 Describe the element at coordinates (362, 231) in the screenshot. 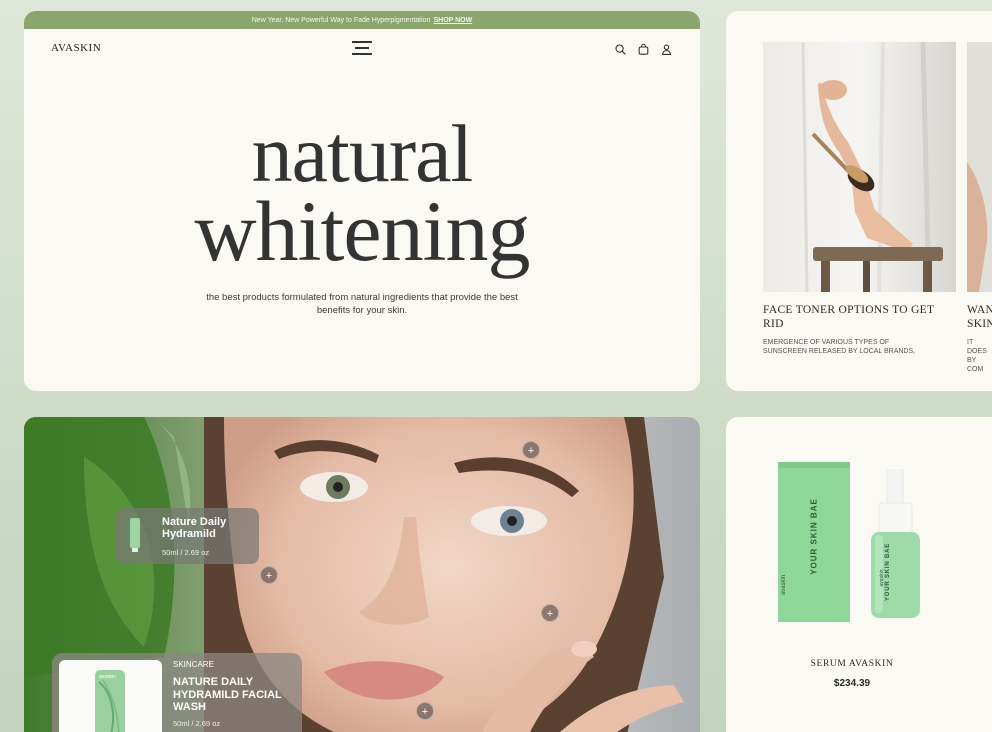

I see `hero-title-line2: whitening` at that location.